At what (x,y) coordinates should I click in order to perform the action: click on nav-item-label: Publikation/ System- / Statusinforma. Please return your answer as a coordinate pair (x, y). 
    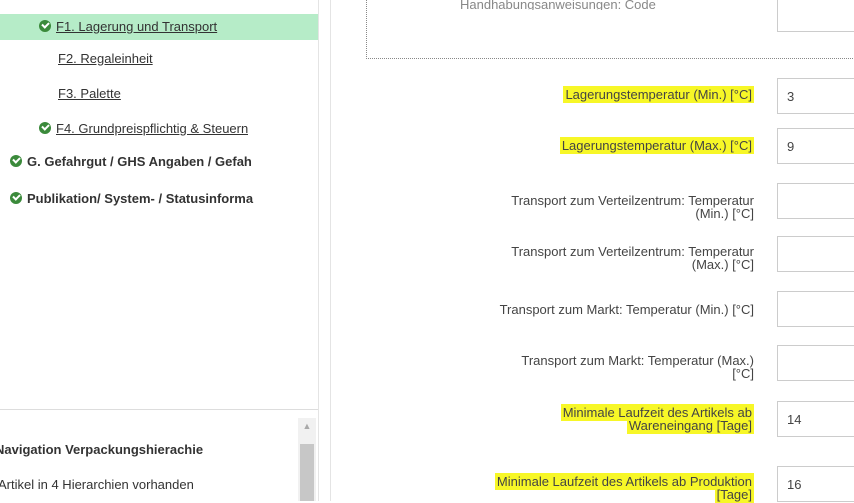
    Looking at the image, I should click on (140, 198).